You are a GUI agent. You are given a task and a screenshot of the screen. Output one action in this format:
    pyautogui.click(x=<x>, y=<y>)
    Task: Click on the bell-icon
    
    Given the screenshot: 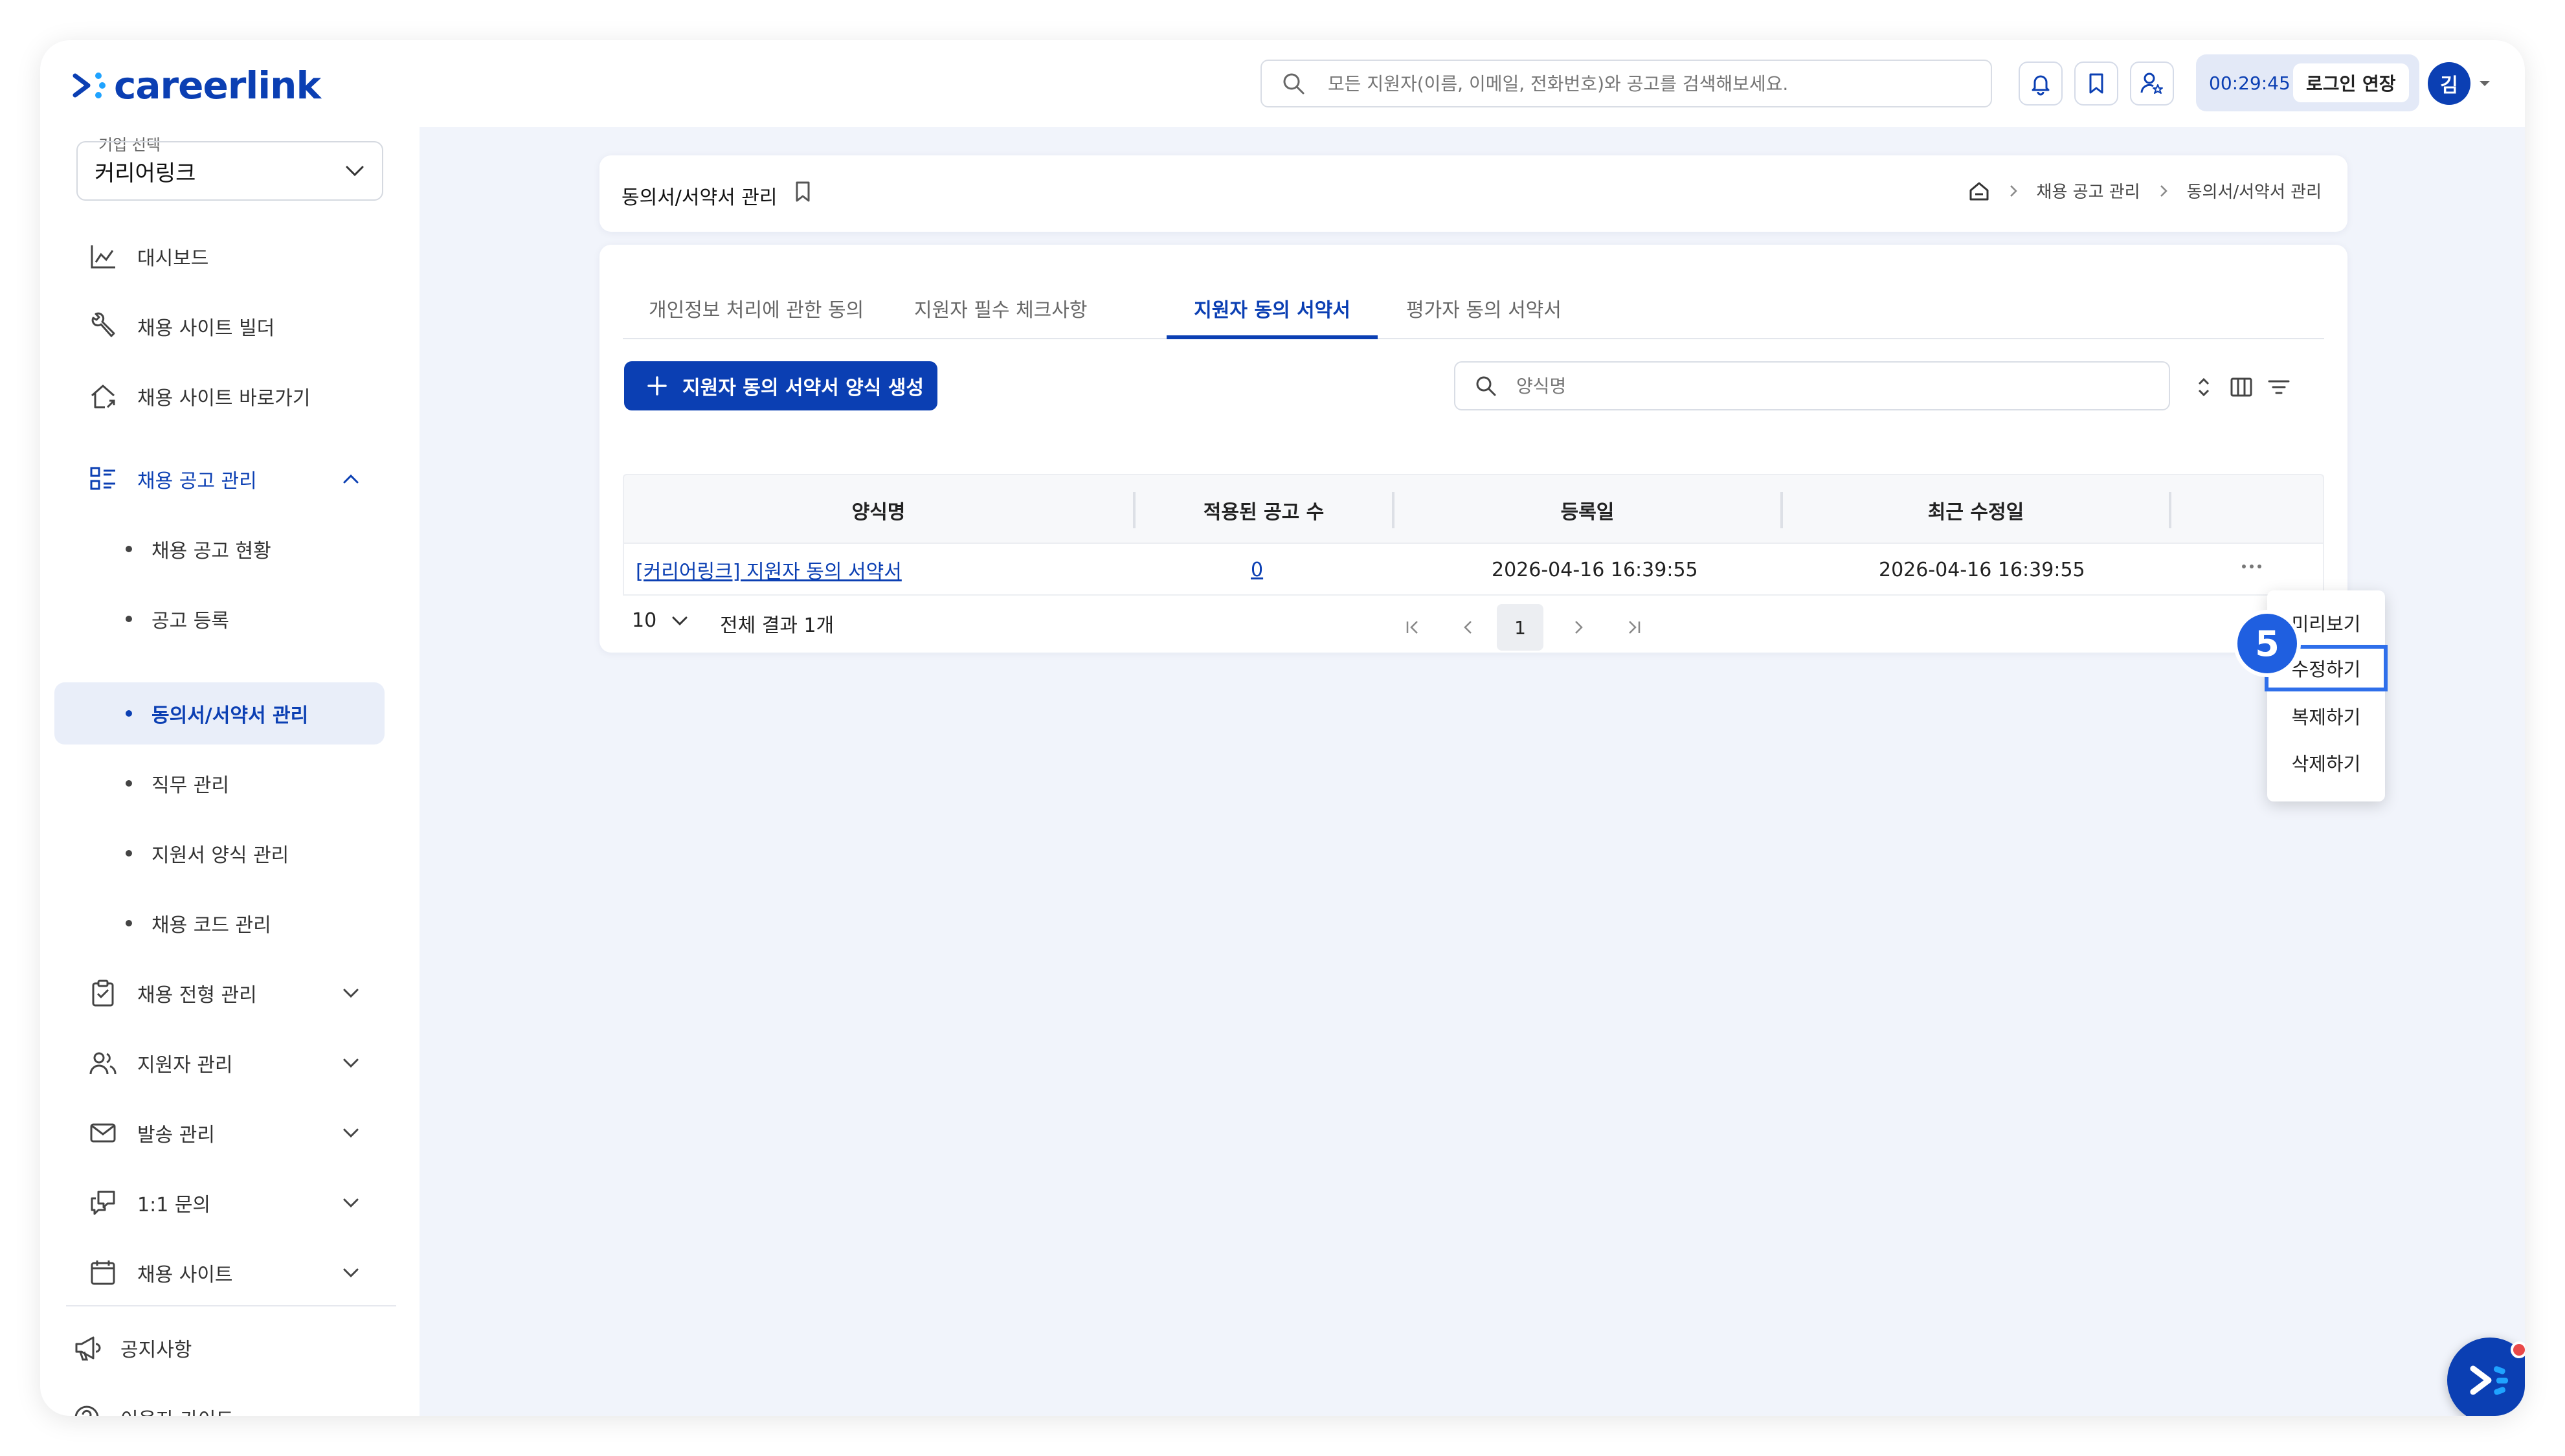 What is the action you would take?
    pyautogui.click(x=2041, y=85)
    